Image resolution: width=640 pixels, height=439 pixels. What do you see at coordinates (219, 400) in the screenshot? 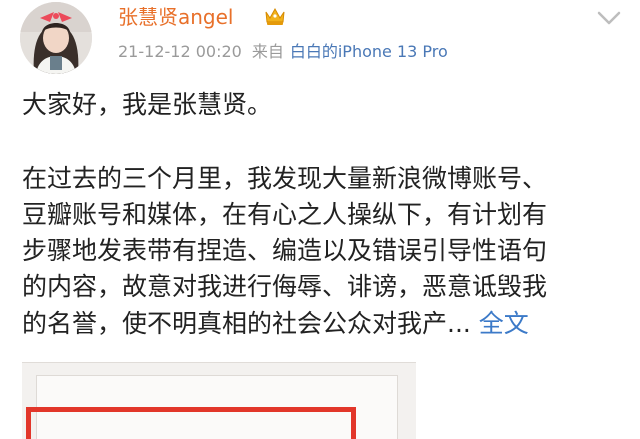
I see `attached-image` at bounding box center [219, 400].